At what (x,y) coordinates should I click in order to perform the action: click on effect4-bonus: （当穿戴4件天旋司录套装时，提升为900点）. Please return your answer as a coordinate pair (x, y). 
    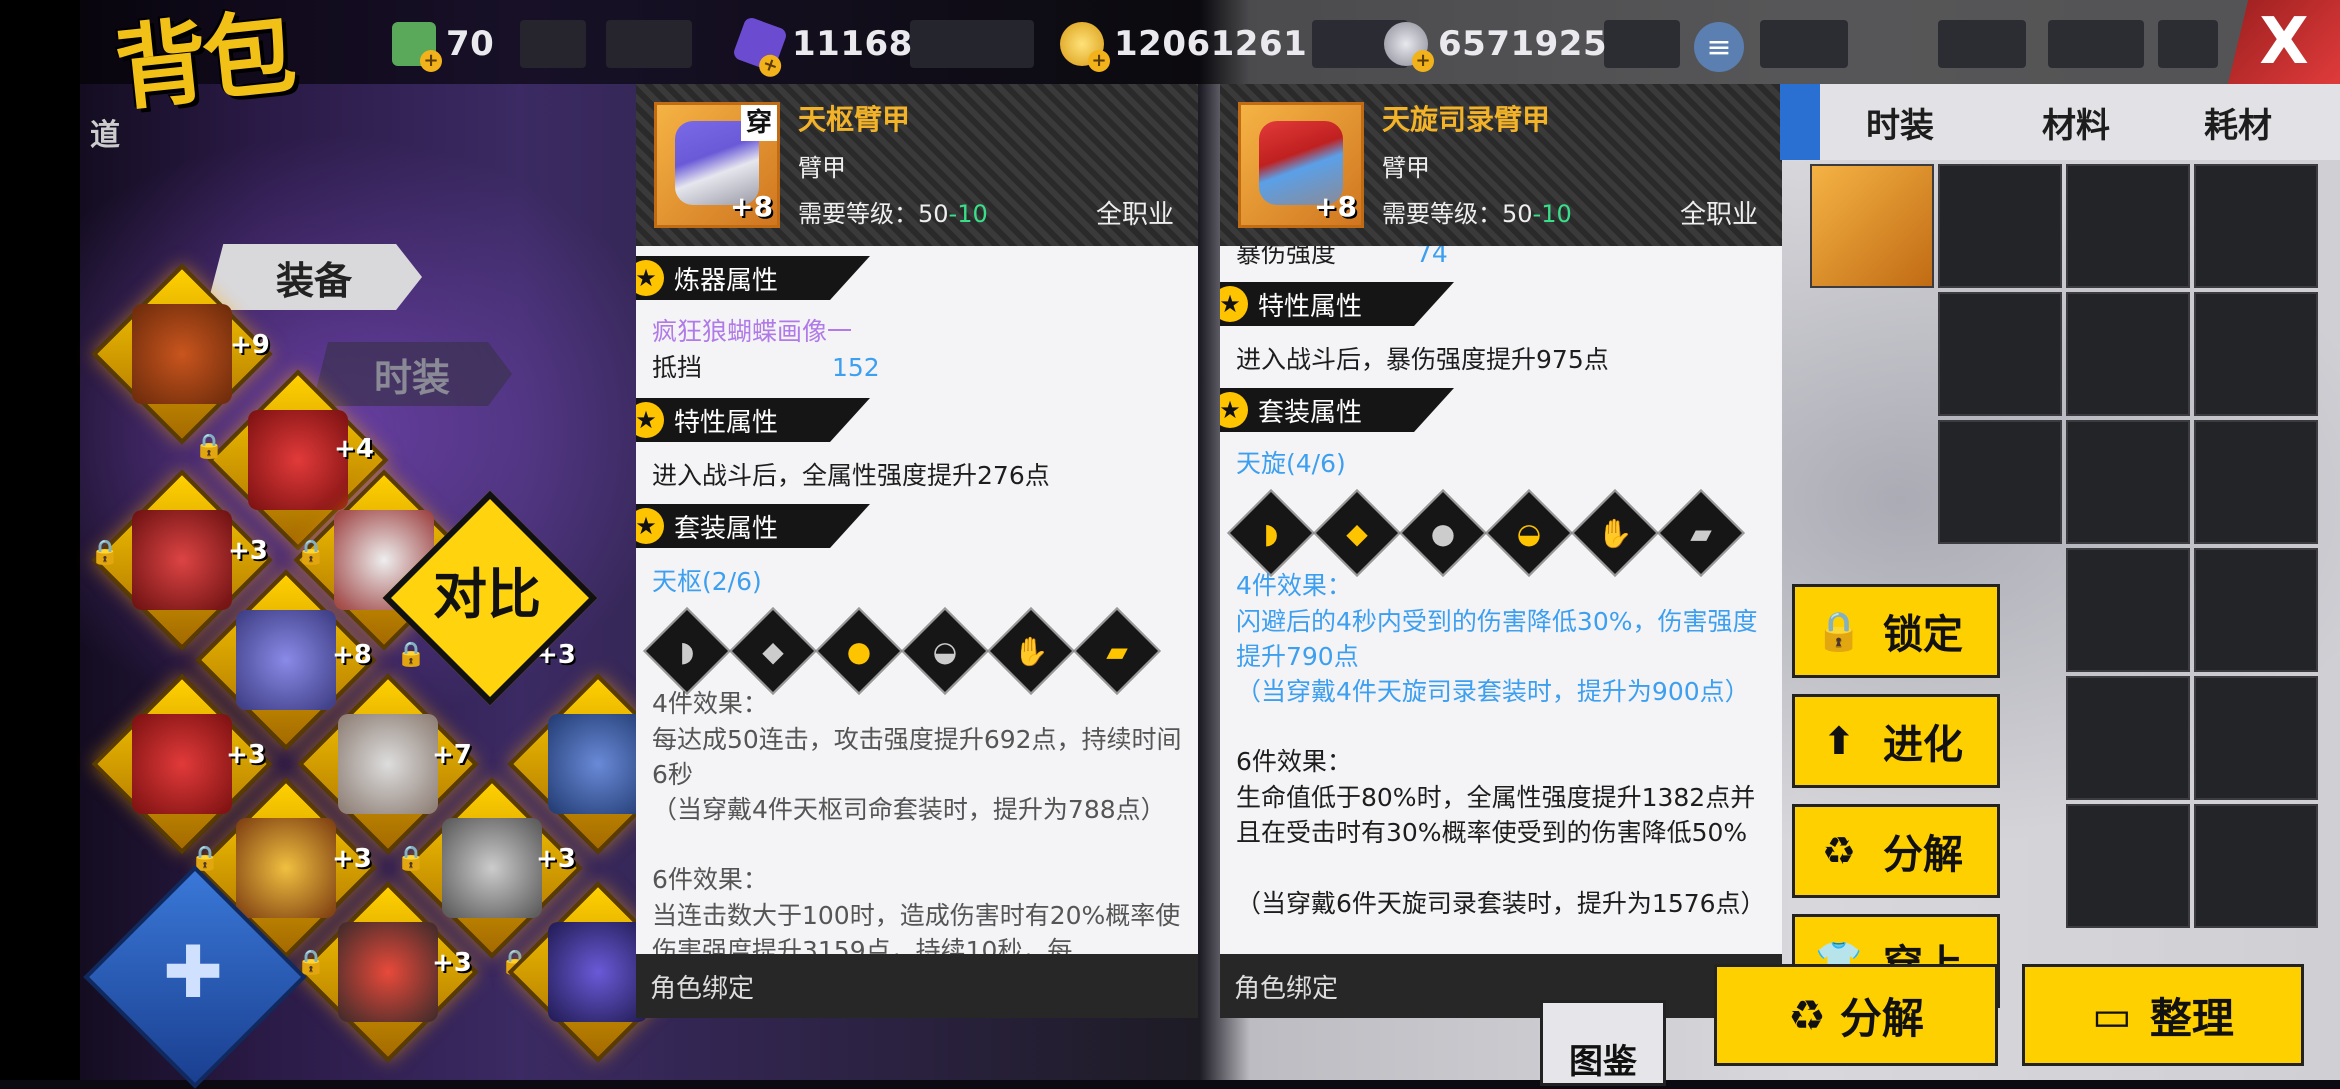
    Looking at the image, I should click on (1493, 691).